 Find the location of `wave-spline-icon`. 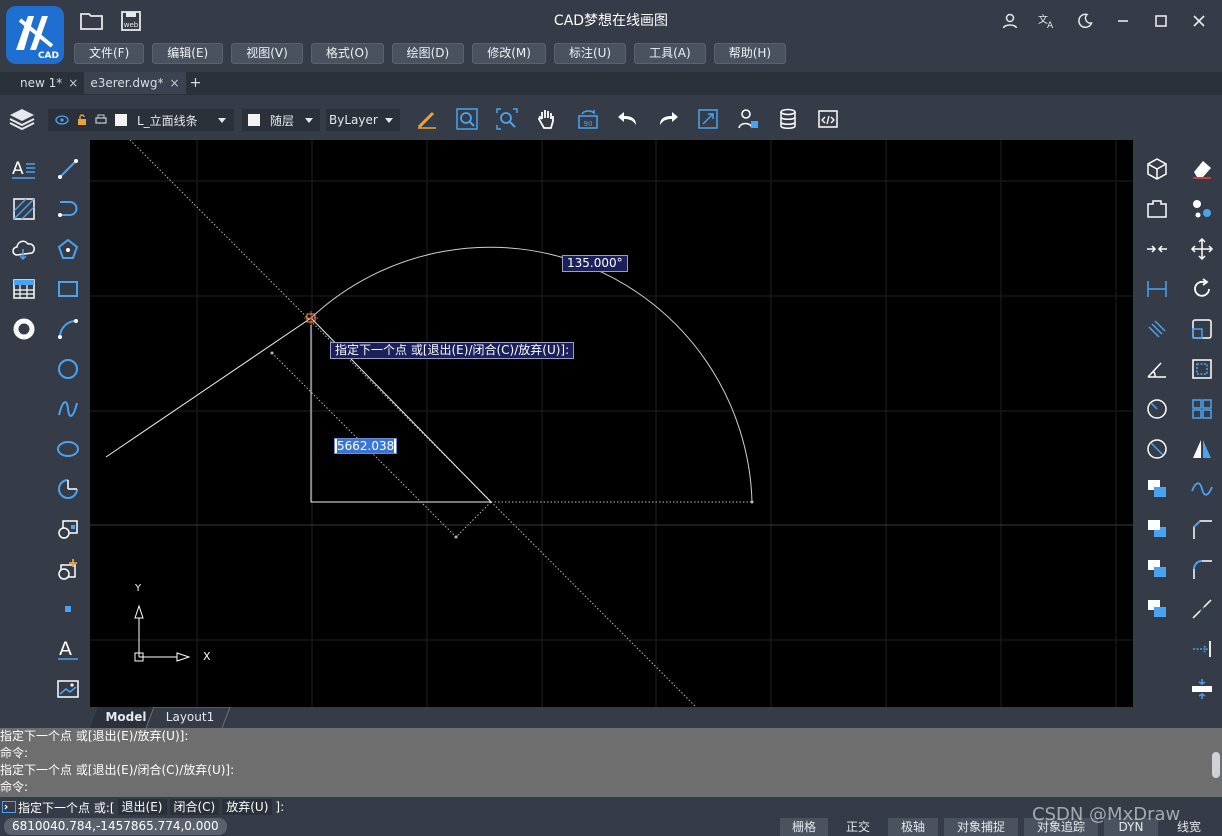

wave-spline-icon is located at coordinates (1202, 489).